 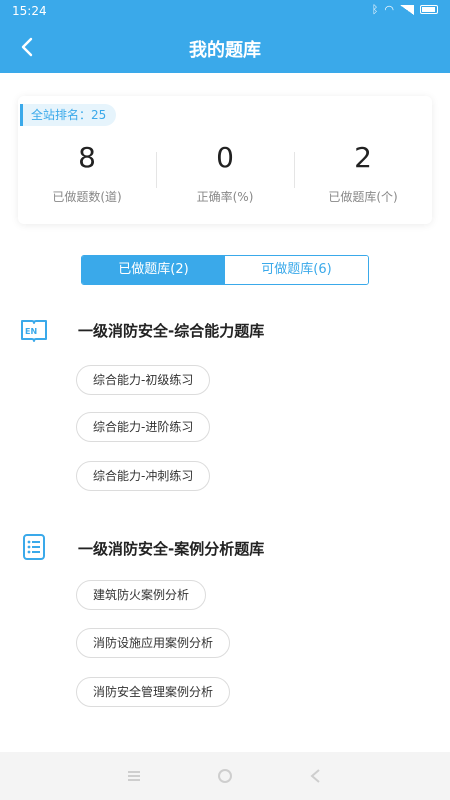 What do you see at coordinates (296, 270) in the screenshot?
I see `tab-available-banks: 可做题库(6)` at bounding box center [296, 270].